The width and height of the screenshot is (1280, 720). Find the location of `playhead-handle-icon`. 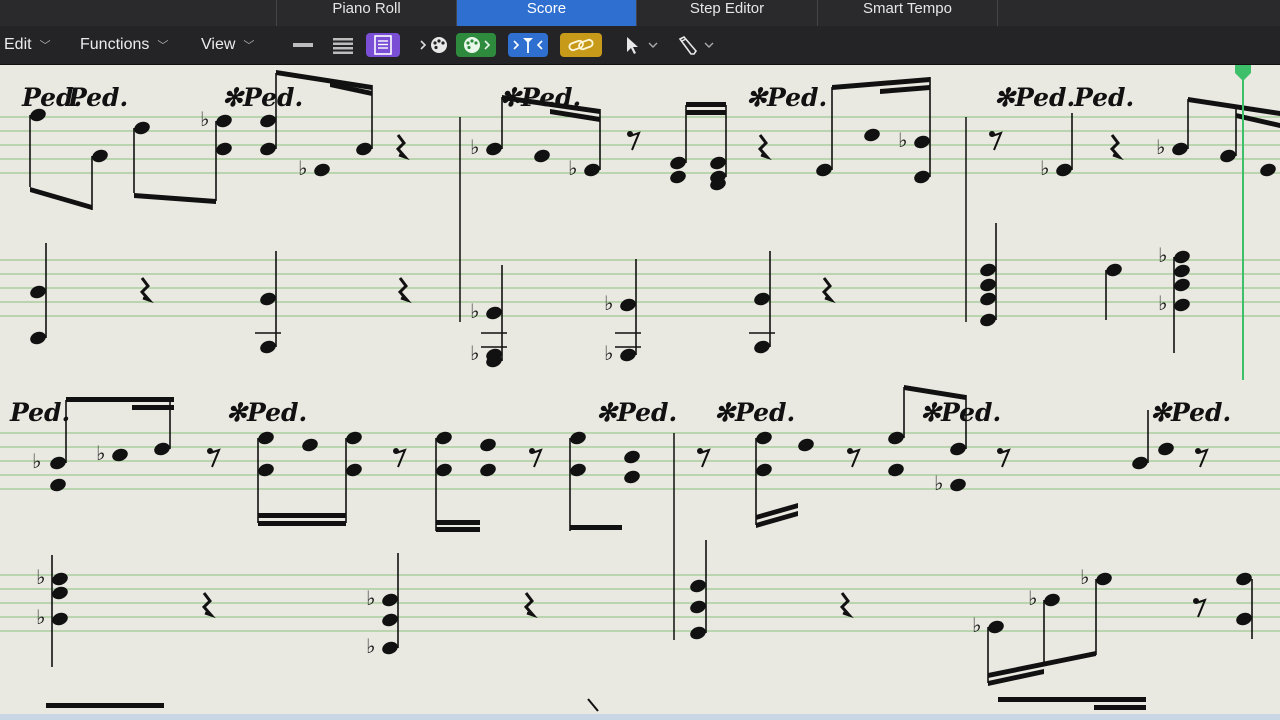

playhead-handle-icon is located at coordinates (1243, 73).